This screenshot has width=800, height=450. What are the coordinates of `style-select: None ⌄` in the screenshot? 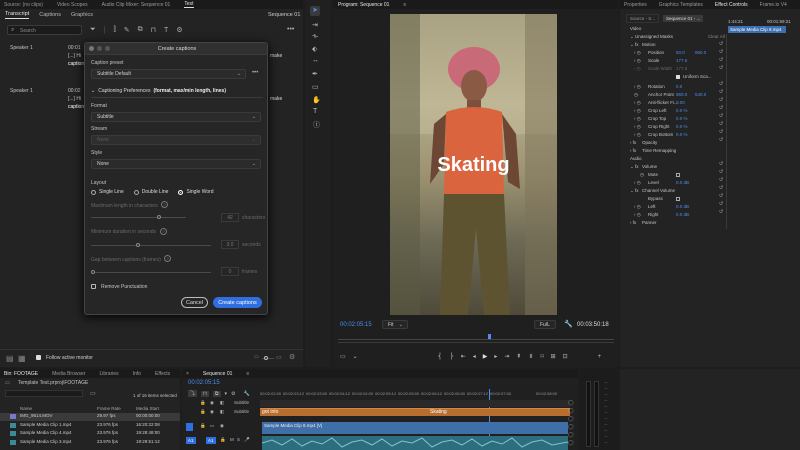 It's located at (176, 164).